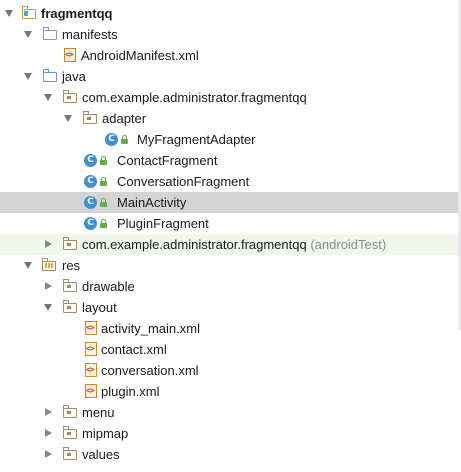  What do you see at coordinates (105, 433) in the screenshot?
I see `tree-item-label: mipmap` at bounding box center [105, 433].